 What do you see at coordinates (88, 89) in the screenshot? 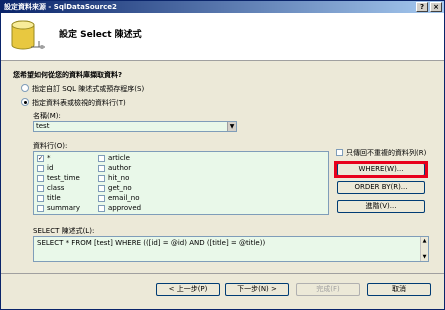
I see `radio-custom-sql-label: 指定自訂 SQL 陳述式或預存程序(S)` at bounding box center [88, 89].